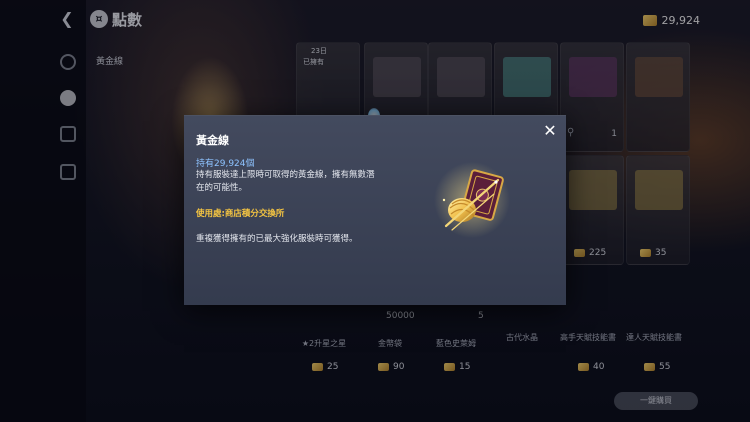 This screenshot has width=750, height=422. I want to click on close-icon: ✕, so click(550, 131).